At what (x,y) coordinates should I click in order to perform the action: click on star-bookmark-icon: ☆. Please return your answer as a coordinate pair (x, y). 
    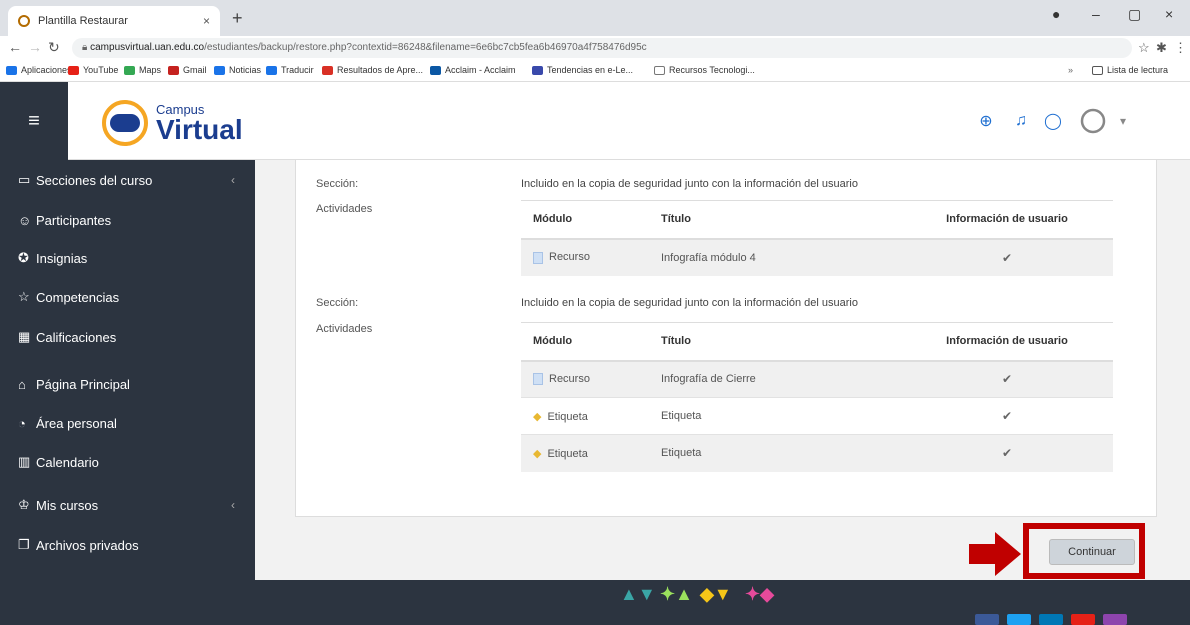
    Looking at the image, I should click on (1144, 48).